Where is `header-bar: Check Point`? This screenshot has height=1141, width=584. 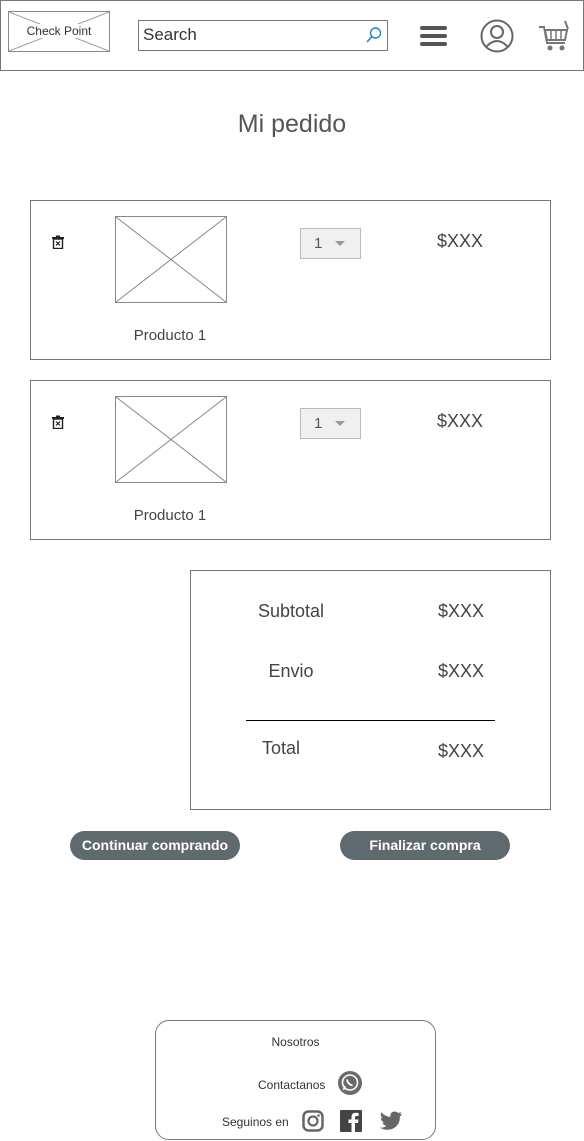
header-bar: Check Point is located at coordinates (292, 35).